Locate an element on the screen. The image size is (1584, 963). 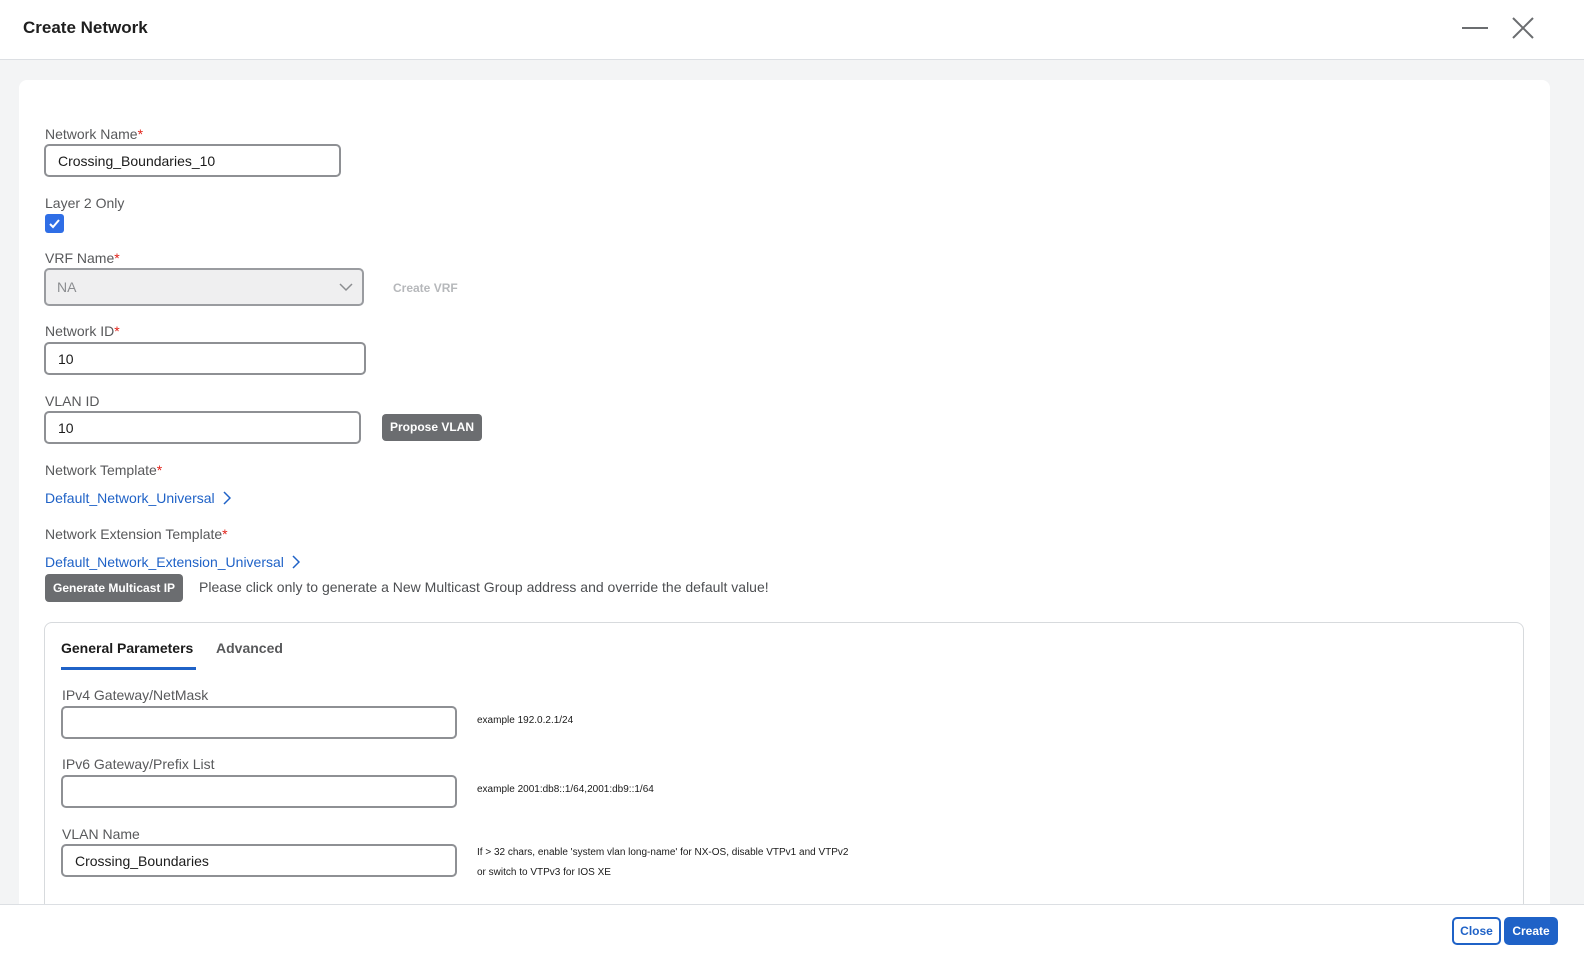
network-extension-template-link: Default_Network_Extension_Universal is located at coordinates (172, 562).